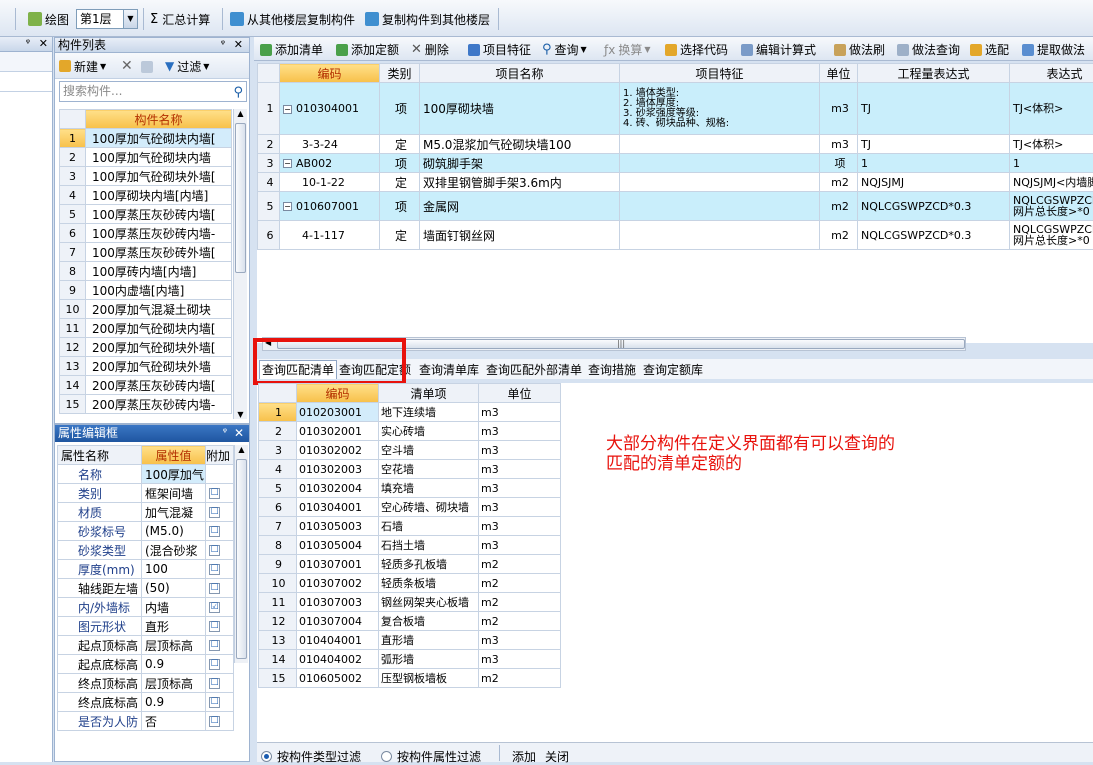 Image resolution: width=1093 pixels, height=765 pixels. I want to click on match-list-item: 填充墙, so click(429, 488).